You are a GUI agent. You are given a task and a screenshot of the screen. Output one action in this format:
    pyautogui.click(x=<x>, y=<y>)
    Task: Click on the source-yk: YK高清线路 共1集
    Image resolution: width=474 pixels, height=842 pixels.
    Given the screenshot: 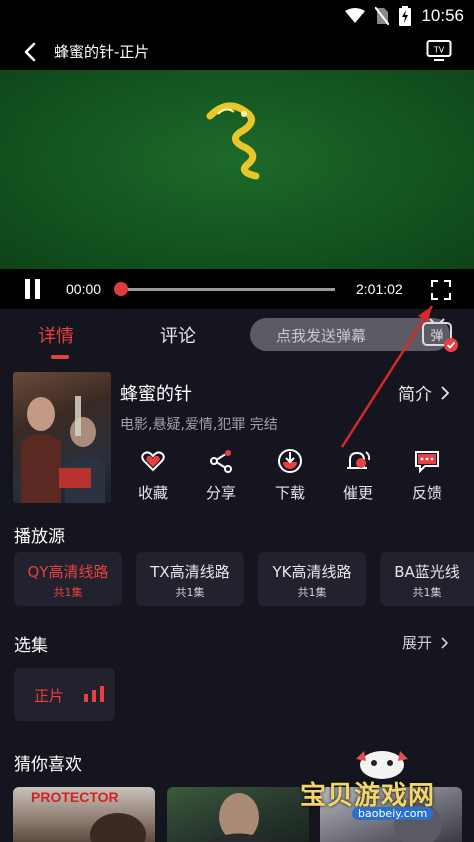 What is the action you would take?
    pyautogui.click(x=312, y=579)
    